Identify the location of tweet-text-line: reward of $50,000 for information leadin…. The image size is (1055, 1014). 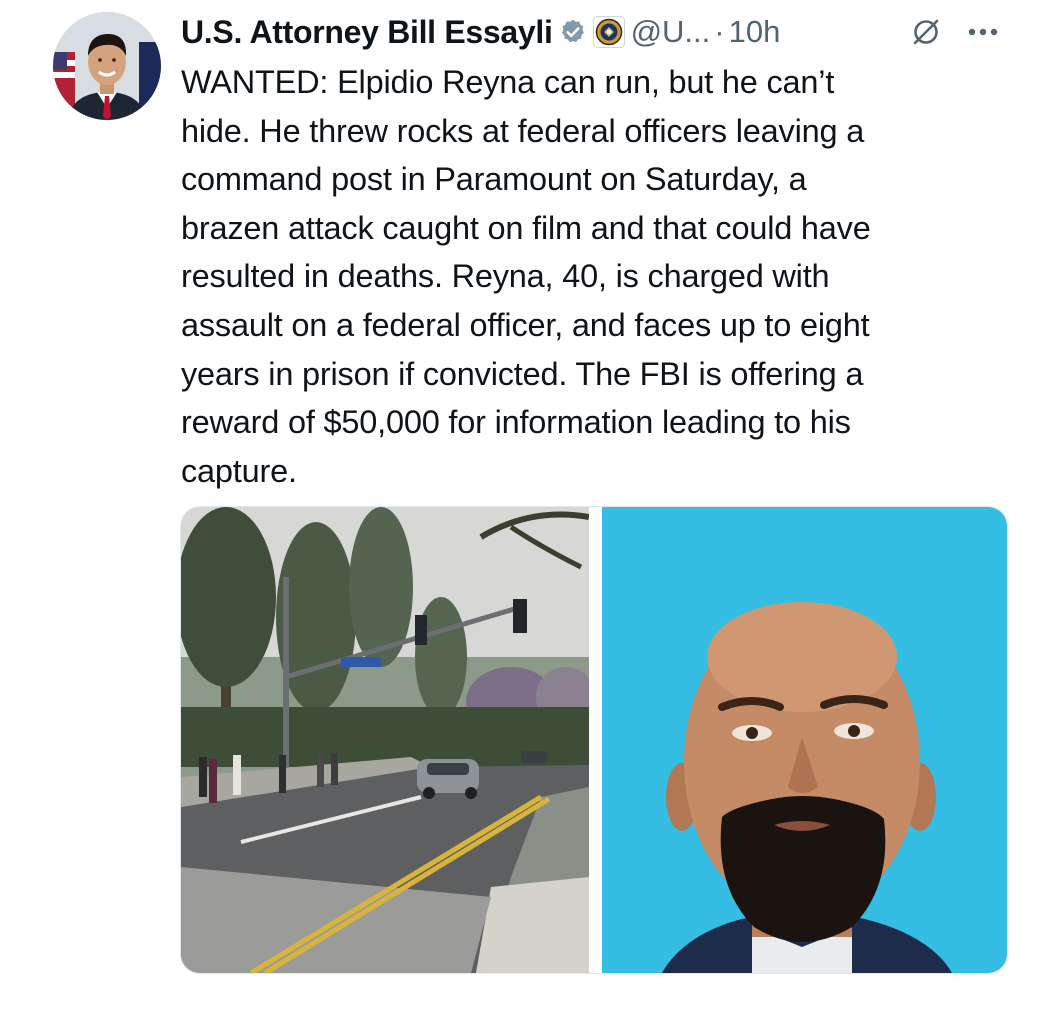
(516, 422).